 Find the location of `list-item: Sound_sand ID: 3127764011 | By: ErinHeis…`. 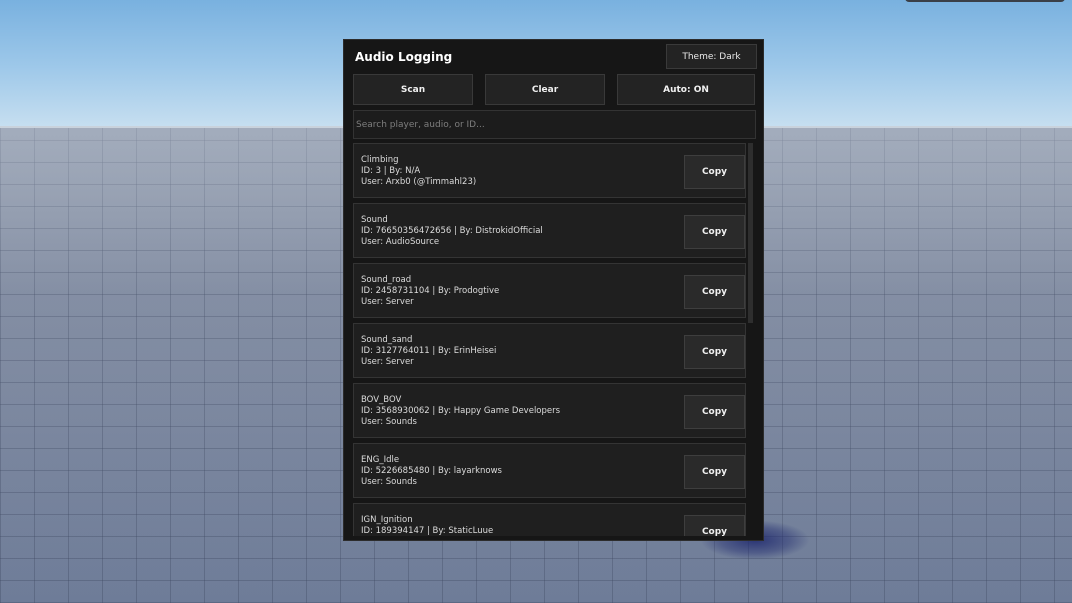

list-item: Sound_sand ID: 3127764011 | By: ErinHeis… is located at coordinates (549, 350).